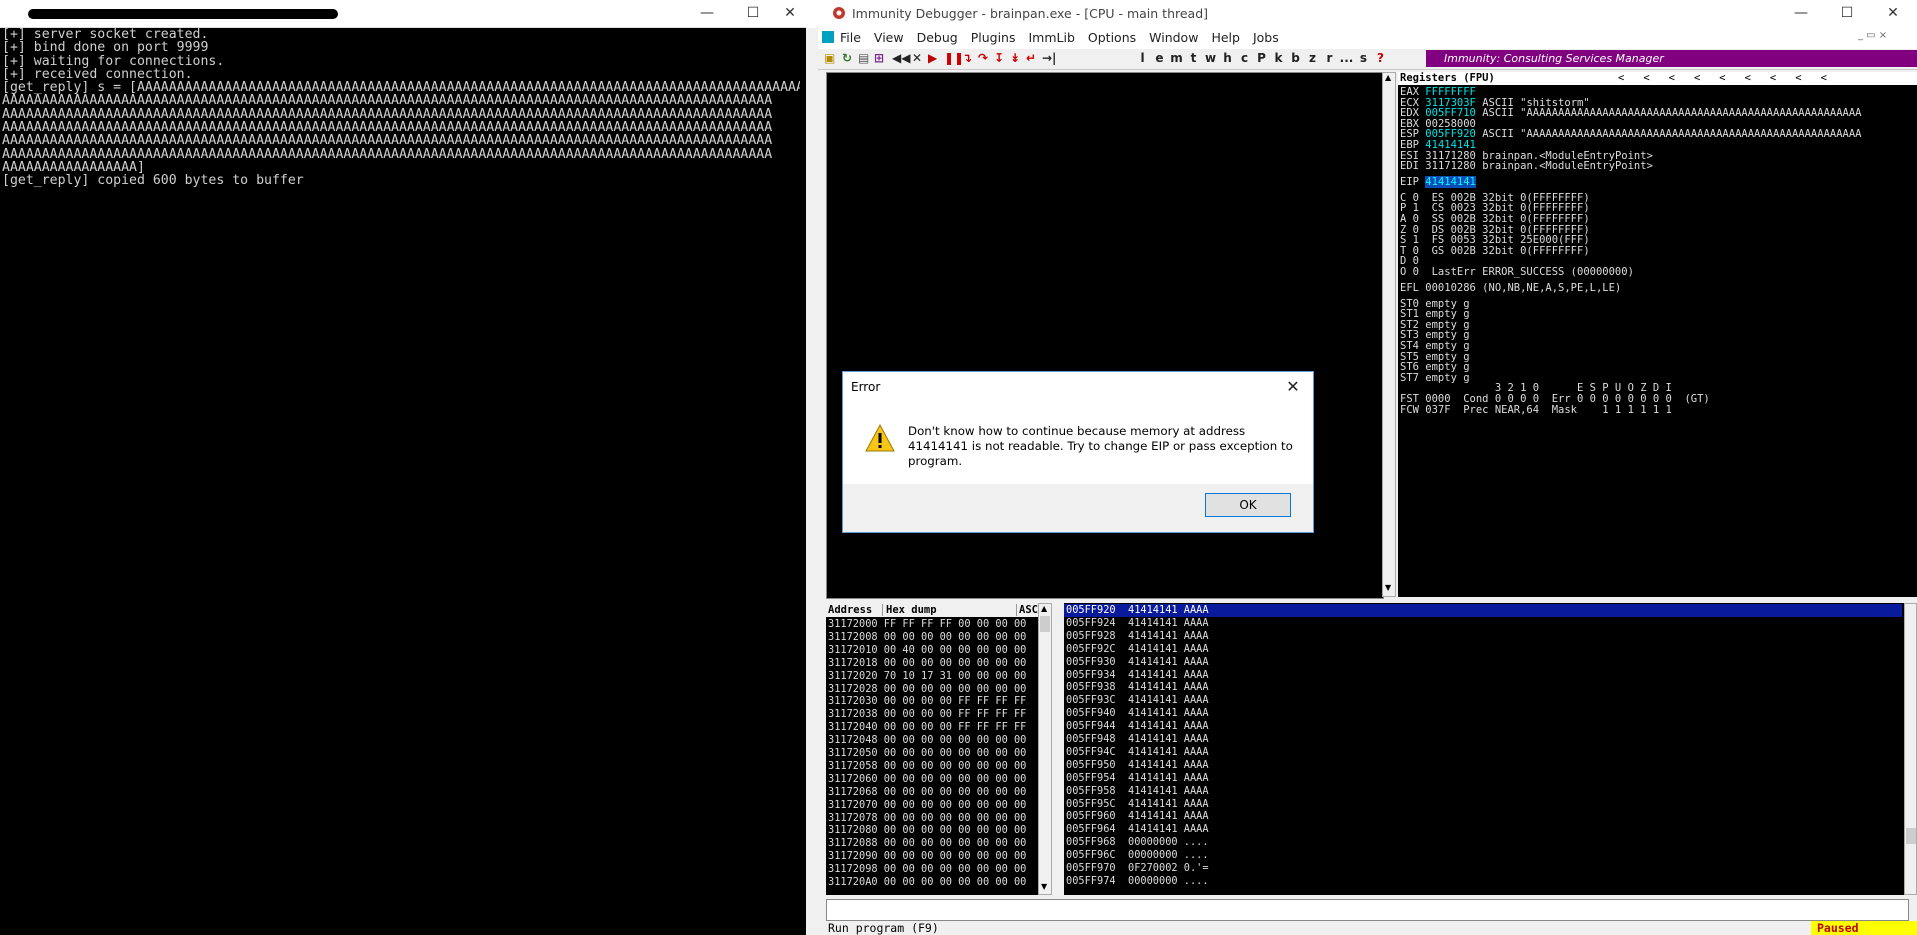 The image size is (1917, 935). Describe the element at coordinates (1136, 623) in the screenshot. I see `stack-row: 005FF924 41414141 AAAA` at that location.